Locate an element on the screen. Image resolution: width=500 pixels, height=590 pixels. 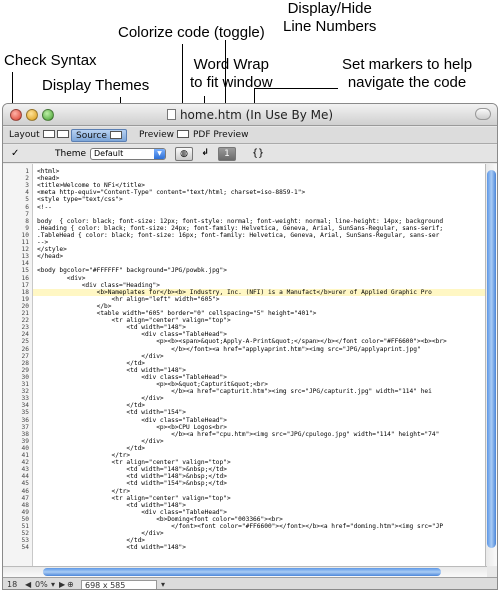
markers-button: {} is located at coordinates (258, 153).